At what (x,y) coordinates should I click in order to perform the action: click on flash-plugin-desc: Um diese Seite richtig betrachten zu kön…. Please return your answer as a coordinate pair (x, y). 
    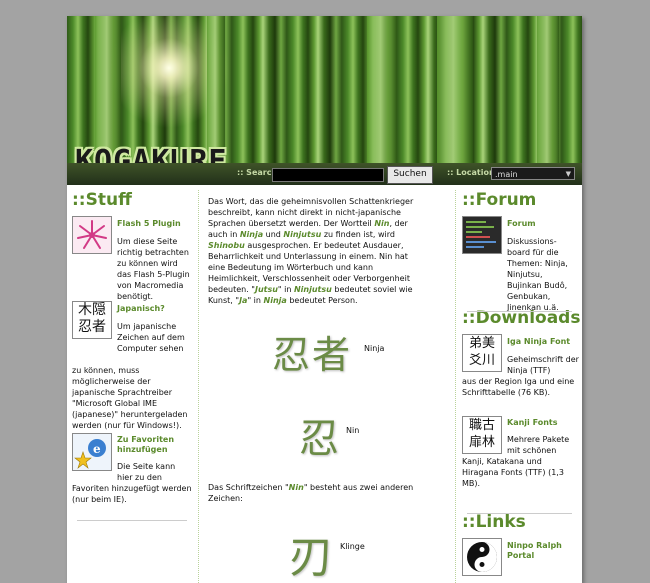
    Looking at the image, I should click on (153, 269).